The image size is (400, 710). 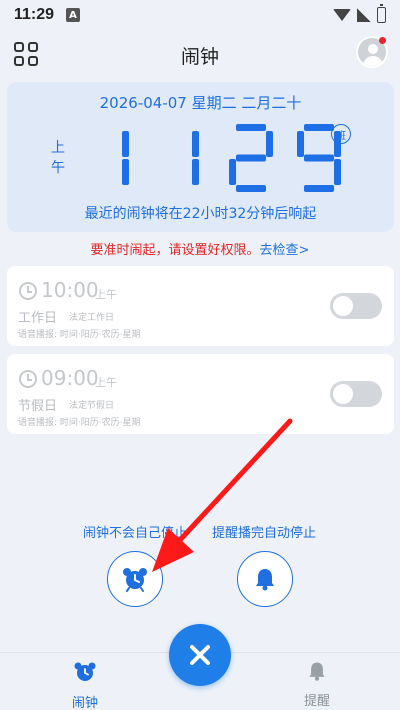 What do you see at coordinates (317, 684) in the screenshot?
I see `tab-remind: 提醒` at bounding box center [317, 684].